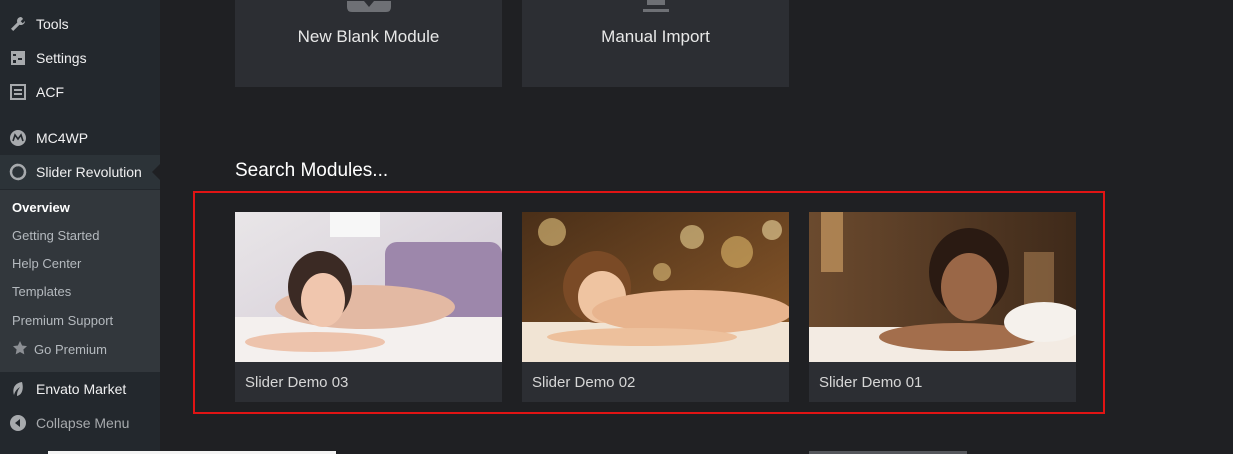  I want to click on submenu-label-go-premium: Go Premium, so click(70, 349).